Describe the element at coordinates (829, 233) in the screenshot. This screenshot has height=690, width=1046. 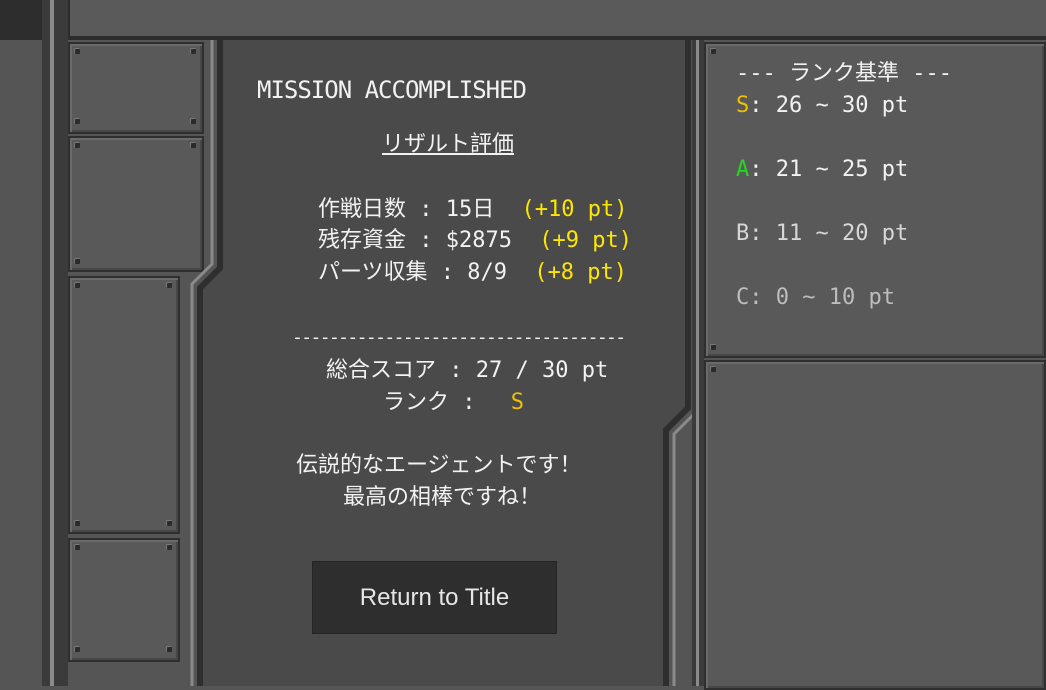
I see `rank-range-b: : 11 ~ 20 pt` at that location.